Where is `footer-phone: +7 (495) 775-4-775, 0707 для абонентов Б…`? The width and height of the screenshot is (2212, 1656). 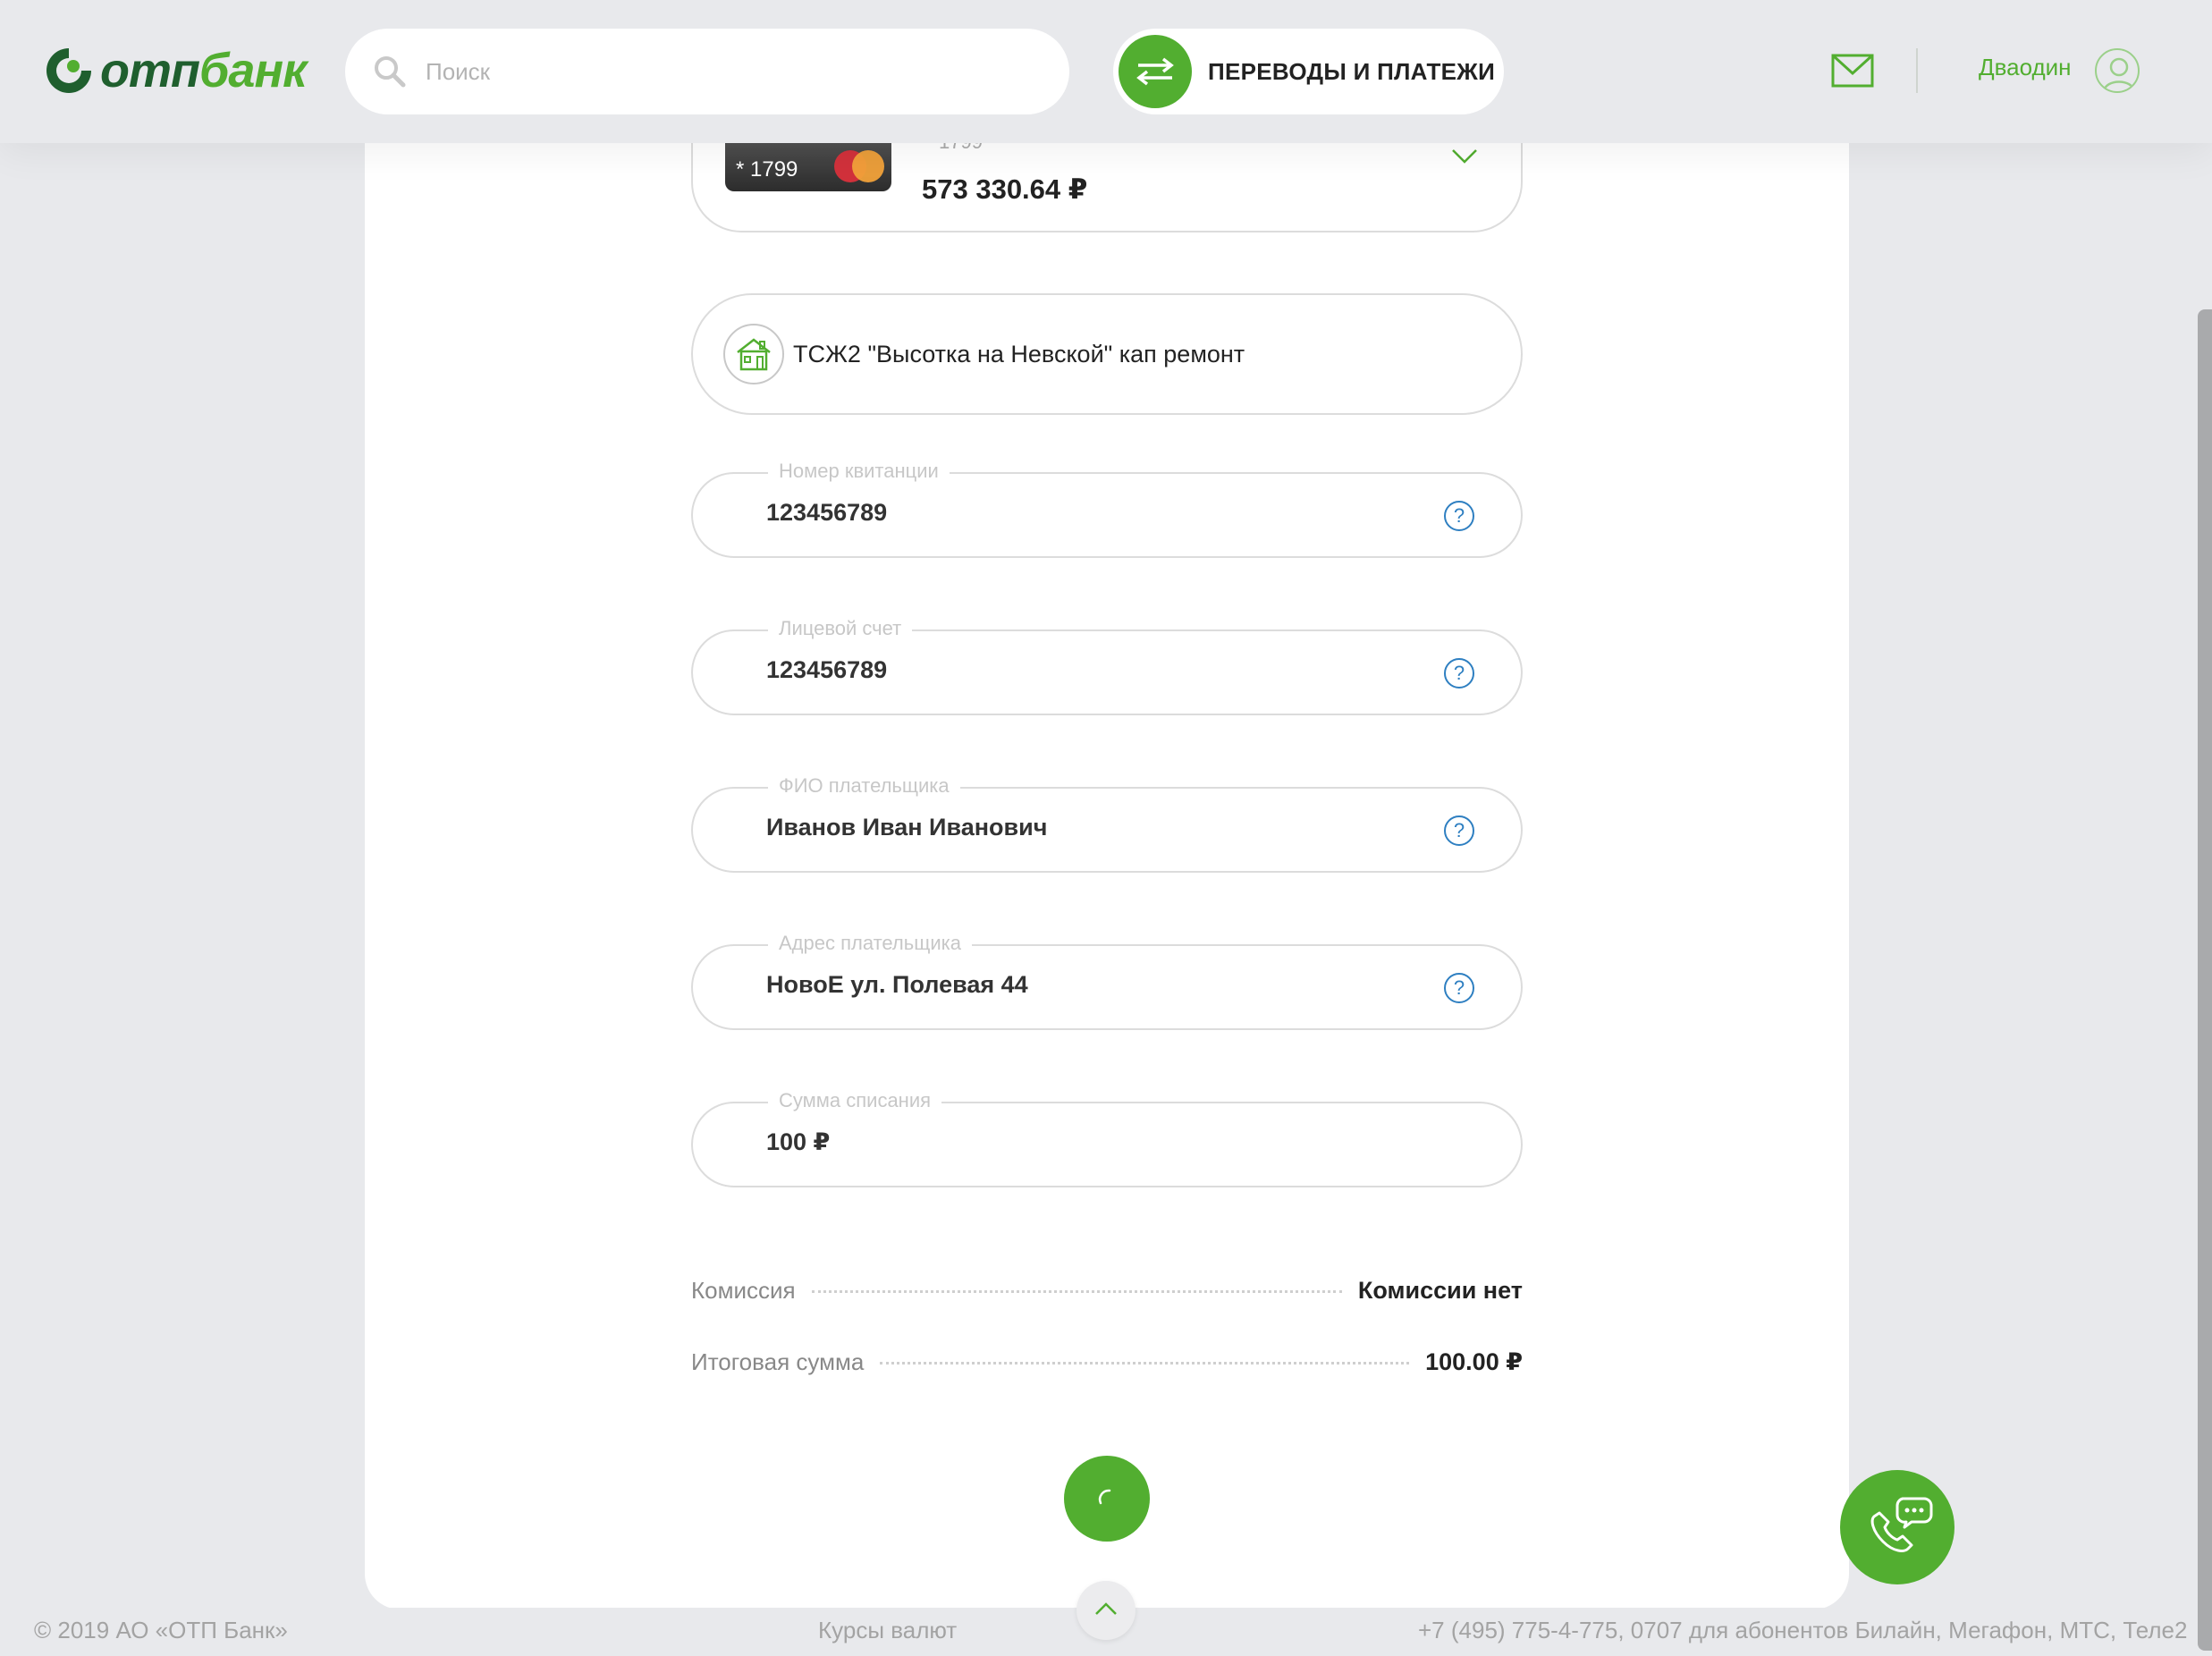 footer-phone: +7 (495) 775-4-775, 0707 для абонентов Б… is located at coordinates (1803, 1630).